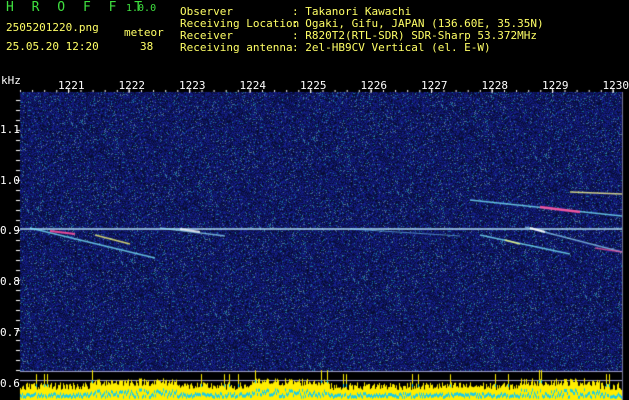 This screenshot has height=400, width=629. Describe the element at coordinates (10, 230) in the screenshot. I see `frequency-tick-label: 0.9` at that location.